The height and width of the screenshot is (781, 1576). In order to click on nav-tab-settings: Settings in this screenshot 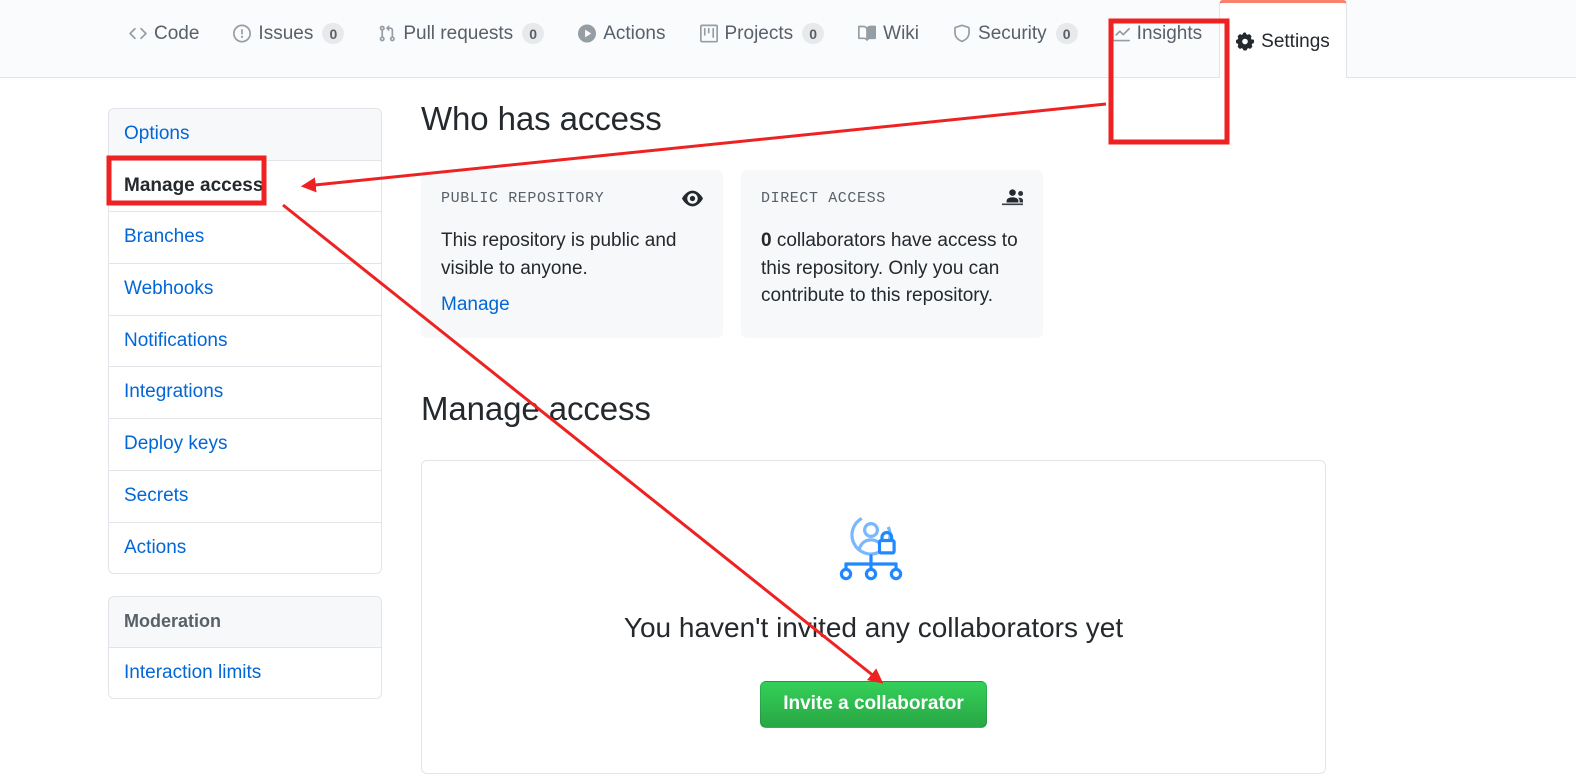, I will do `click(1283, 39)`.